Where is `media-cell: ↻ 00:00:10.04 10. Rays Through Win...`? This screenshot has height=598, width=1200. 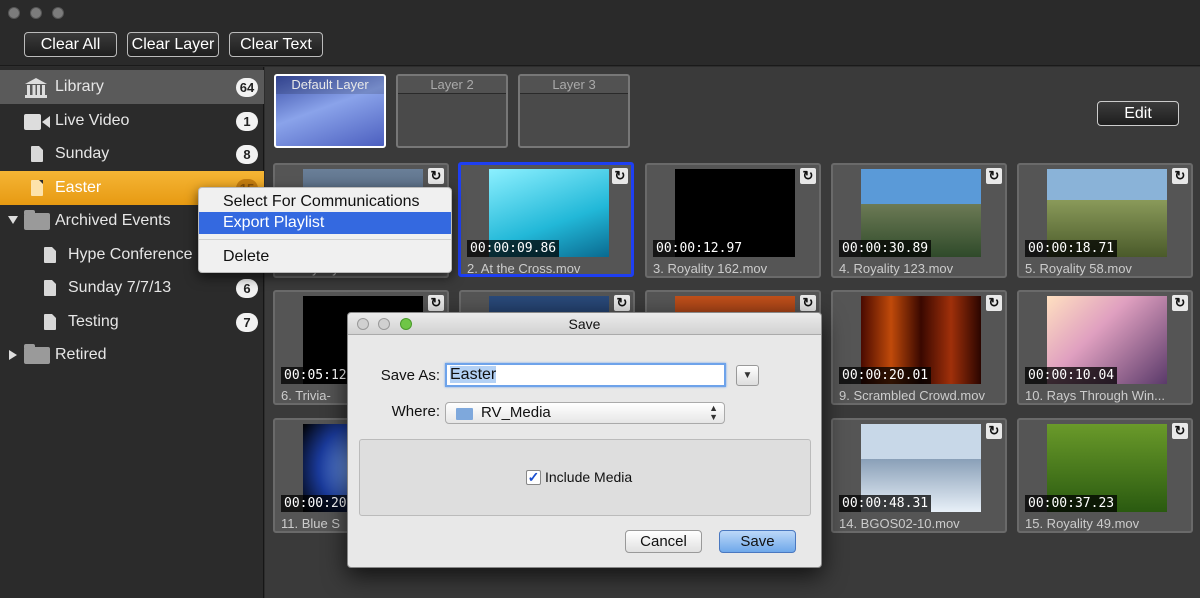
media-cell: ↻ 00:00:10.04 10. Rays Through Win... is located at coordinates (1105, 347).